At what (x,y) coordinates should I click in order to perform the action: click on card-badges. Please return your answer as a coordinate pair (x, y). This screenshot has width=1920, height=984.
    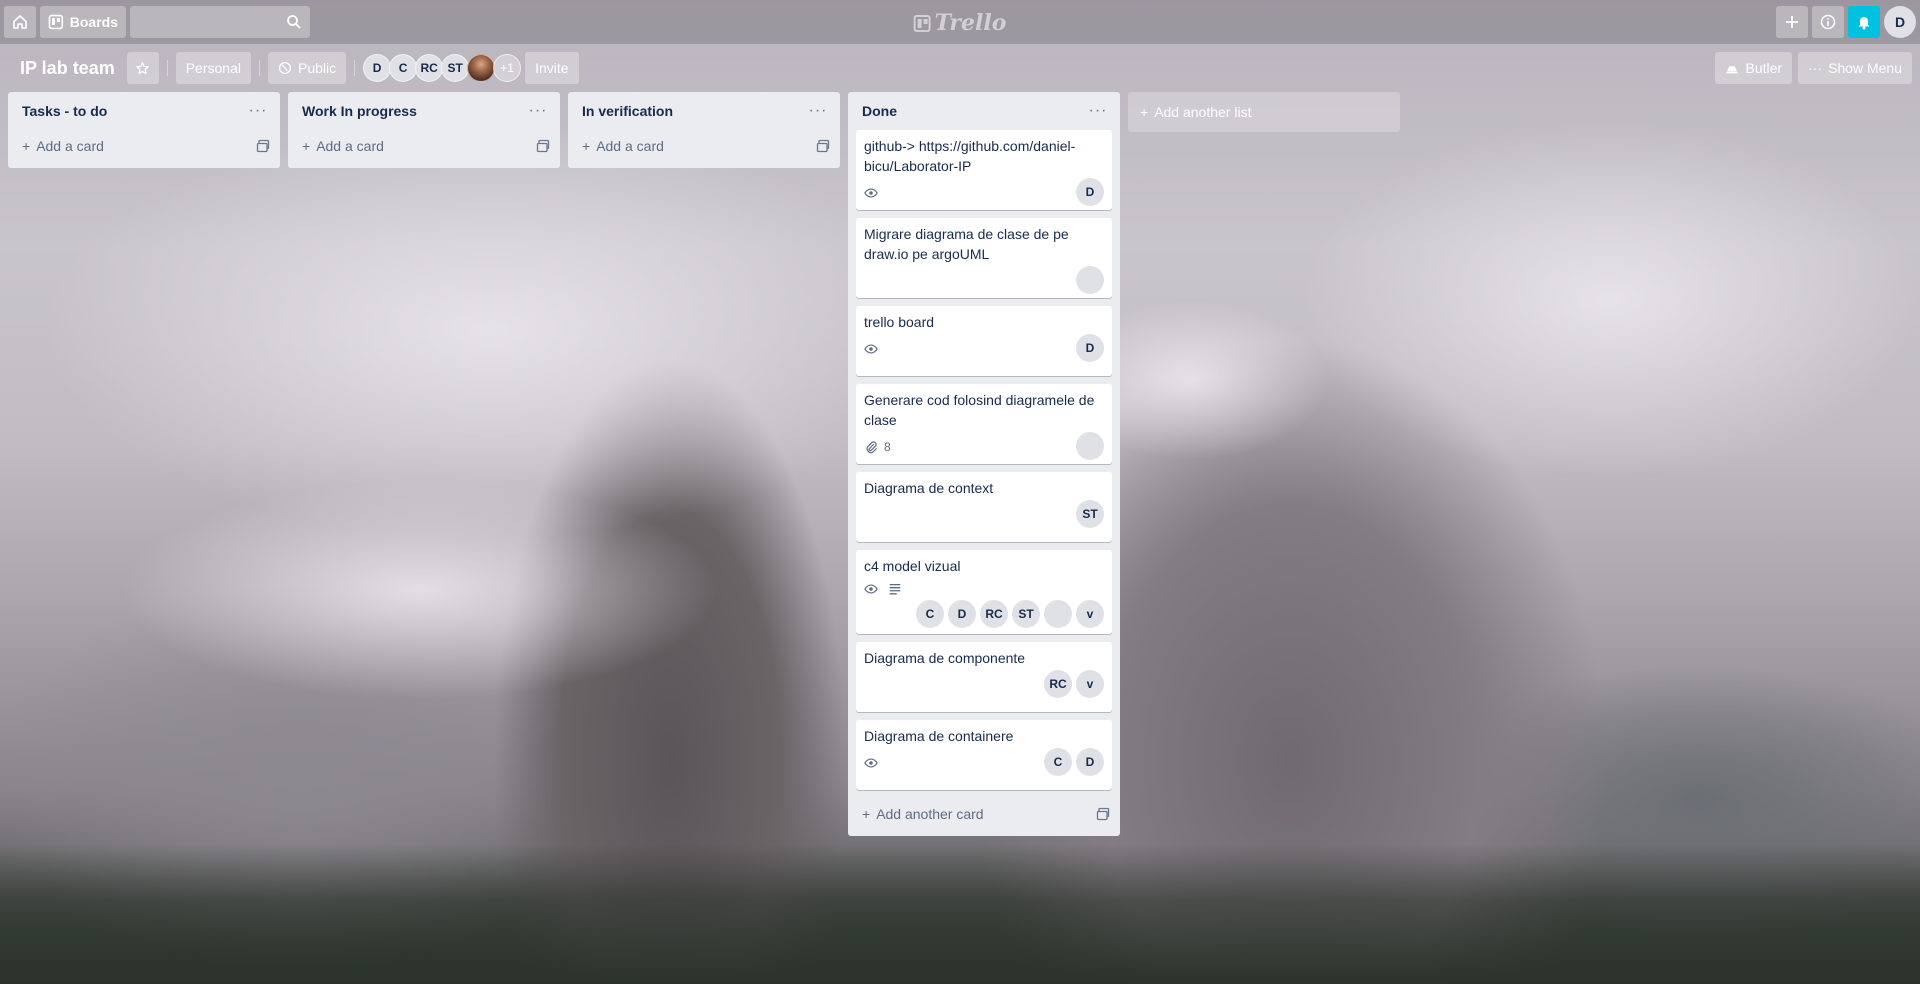
    Looking at the image, I should click on (871, 196).